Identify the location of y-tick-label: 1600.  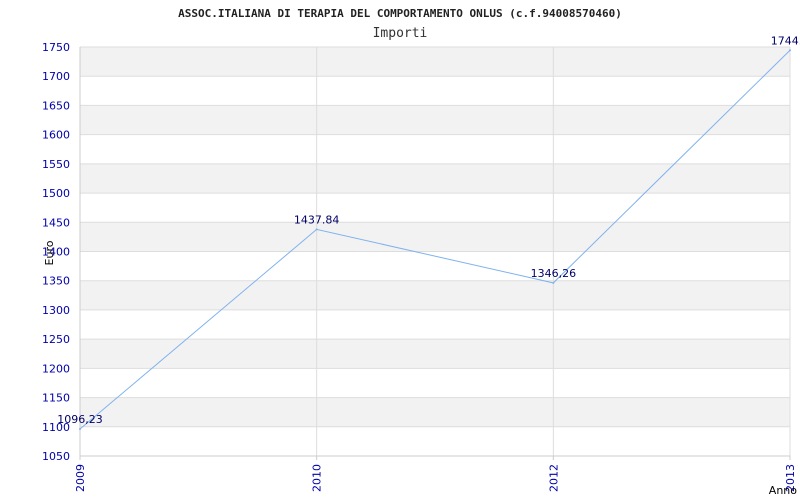
(56, 135).